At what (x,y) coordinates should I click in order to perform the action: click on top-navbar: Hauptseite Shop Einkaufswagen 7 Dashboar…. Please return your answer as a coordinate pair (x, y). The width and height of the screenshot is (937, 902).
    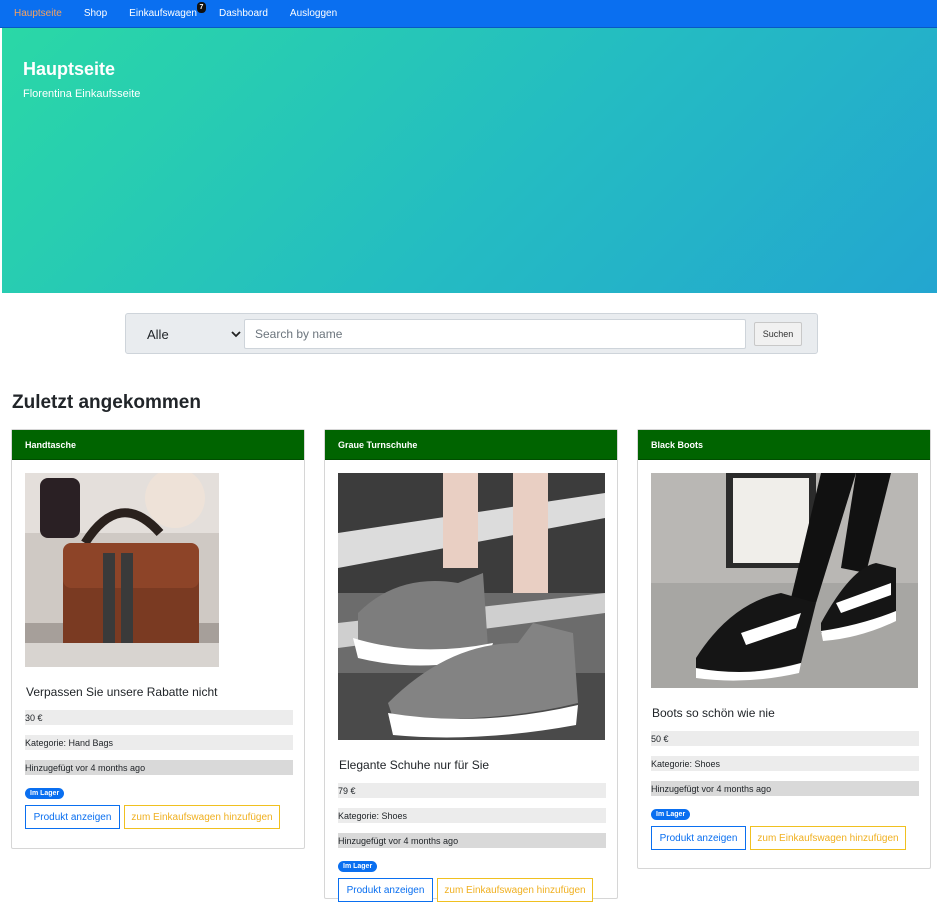
    Looking at the image, I should click on (468, 14).